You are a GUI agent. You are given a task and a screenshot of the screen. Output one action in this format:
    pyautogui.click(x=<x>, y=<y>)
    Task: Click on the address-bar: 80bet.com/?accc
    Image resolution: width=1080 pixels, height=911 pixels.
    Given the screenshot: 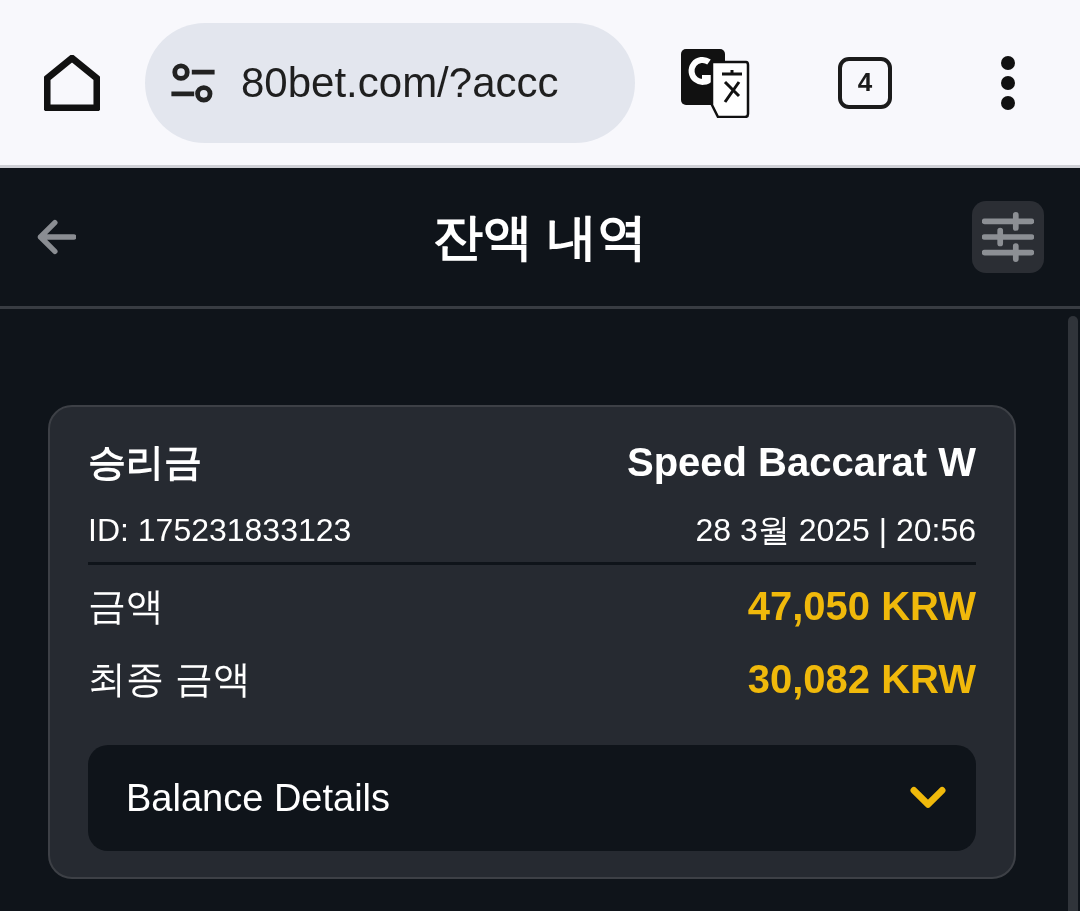 What is the action you would take?
    pyautogui.click(x=390, y=82)
    